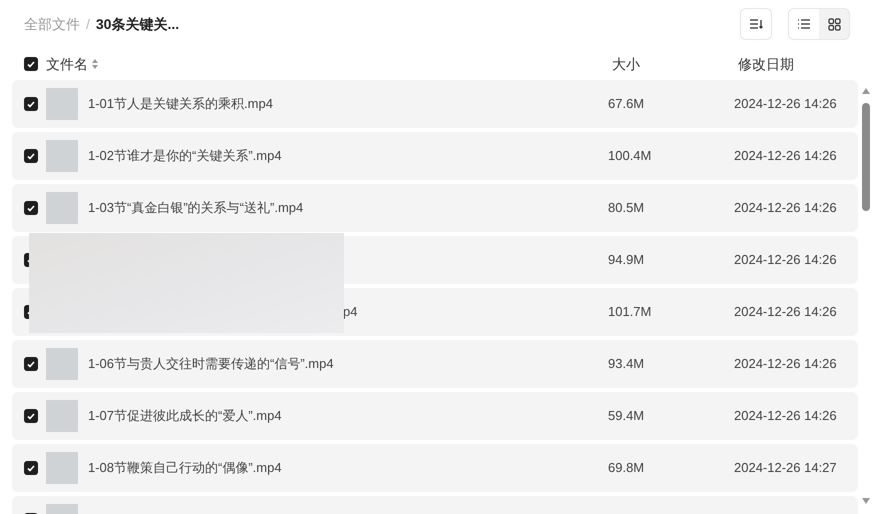 This screenshot has height=514, width=874. What do you see at coordinates (766, 64) in the screenshot?
I see `column-header: 修改日期` at bounding box center [766, 64].